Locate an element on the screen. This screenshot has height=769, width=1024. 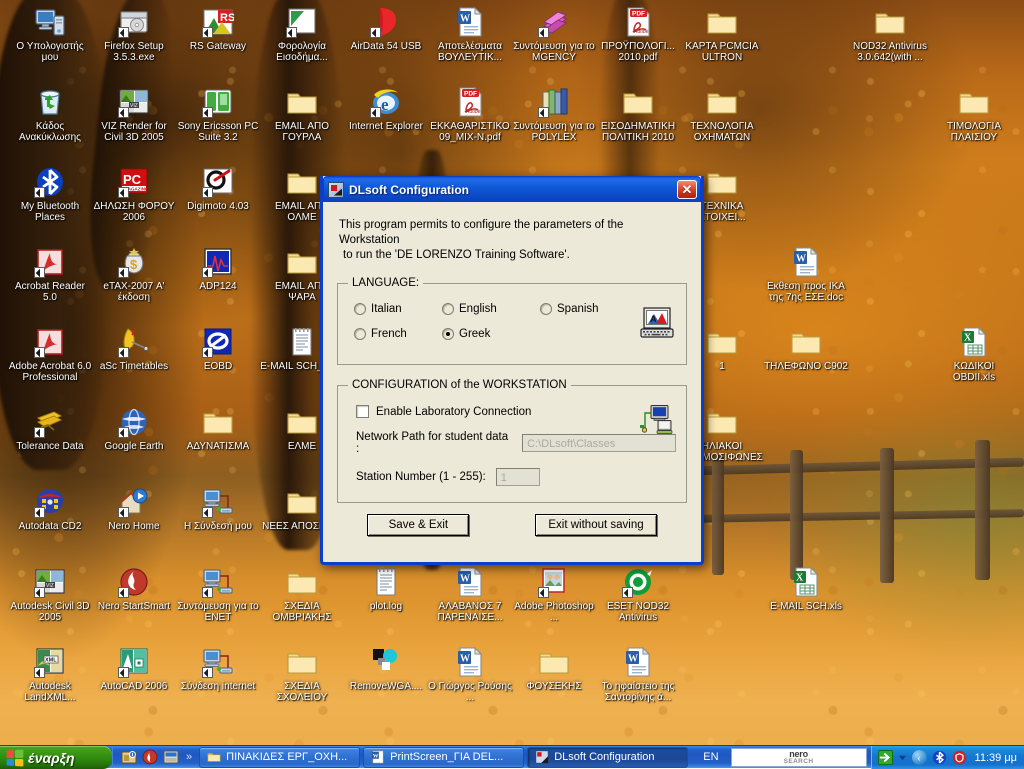
radio-english: English is located at coordinates (491, 309).